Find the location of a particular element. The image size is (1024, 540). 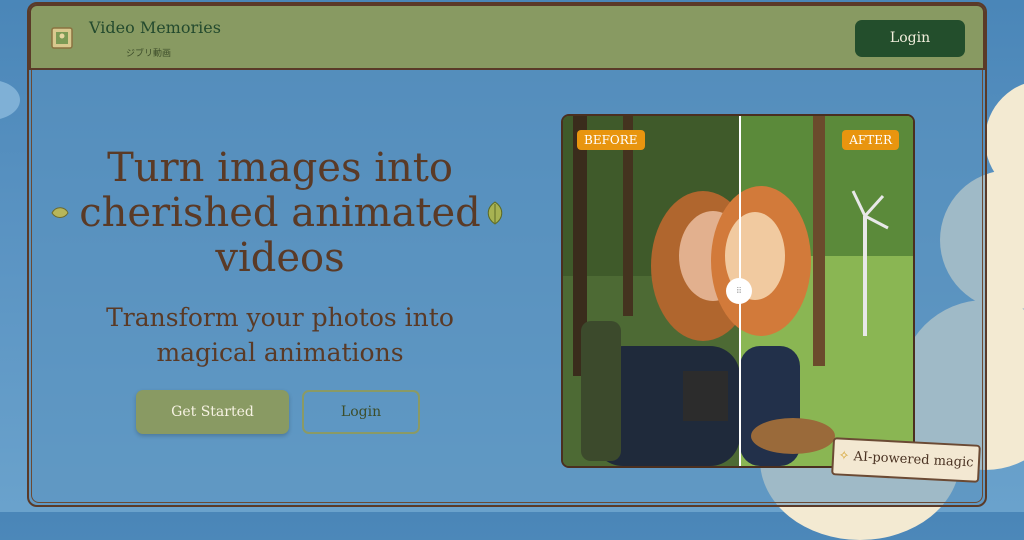

top-navbar: Video Memories ジブリ動画 Login is located at coordinates (507, 37).